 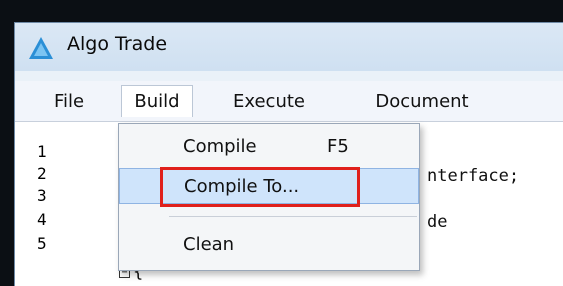 I want to click on menu-document: Document, so click(x=422, y=101).